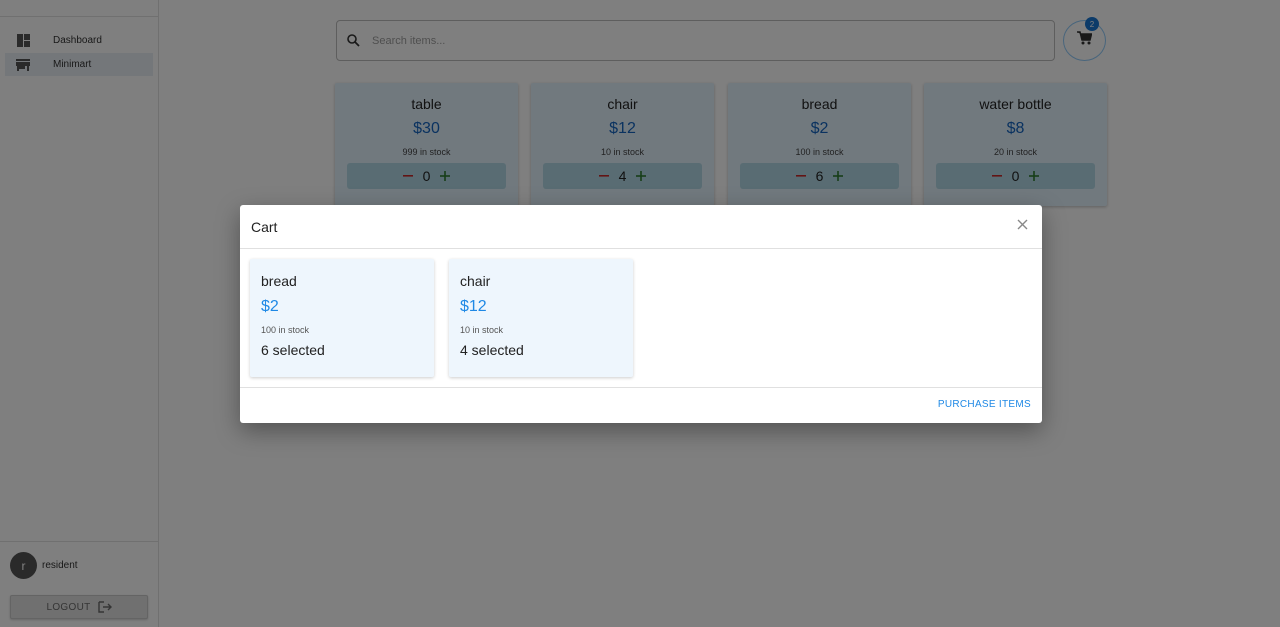 This screenshot has width=1280, height=627. What do you see at coordinates (475, 281) in the screenshot?
I see `cart-item-name: chair` at bounding box center [475, 281].